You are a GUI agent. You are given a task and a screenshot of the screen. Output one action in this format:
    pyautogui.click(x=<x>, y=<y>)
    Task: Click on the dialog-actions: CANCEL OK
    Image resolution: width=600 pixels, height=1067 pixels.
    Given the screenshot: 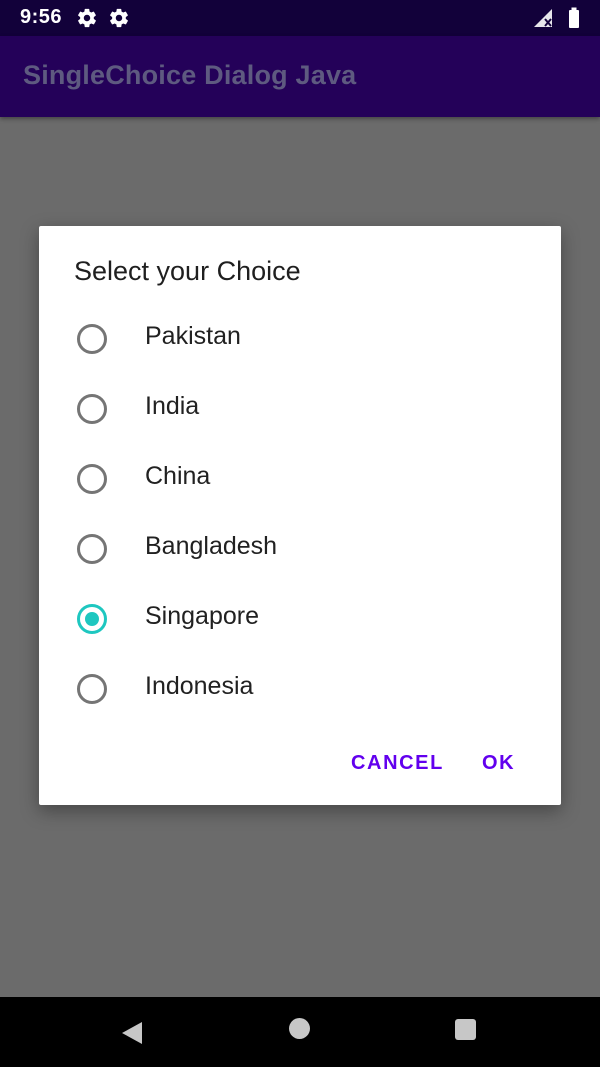 What is the action you would take?
    pyautogui.click(x=300, y=766)
    